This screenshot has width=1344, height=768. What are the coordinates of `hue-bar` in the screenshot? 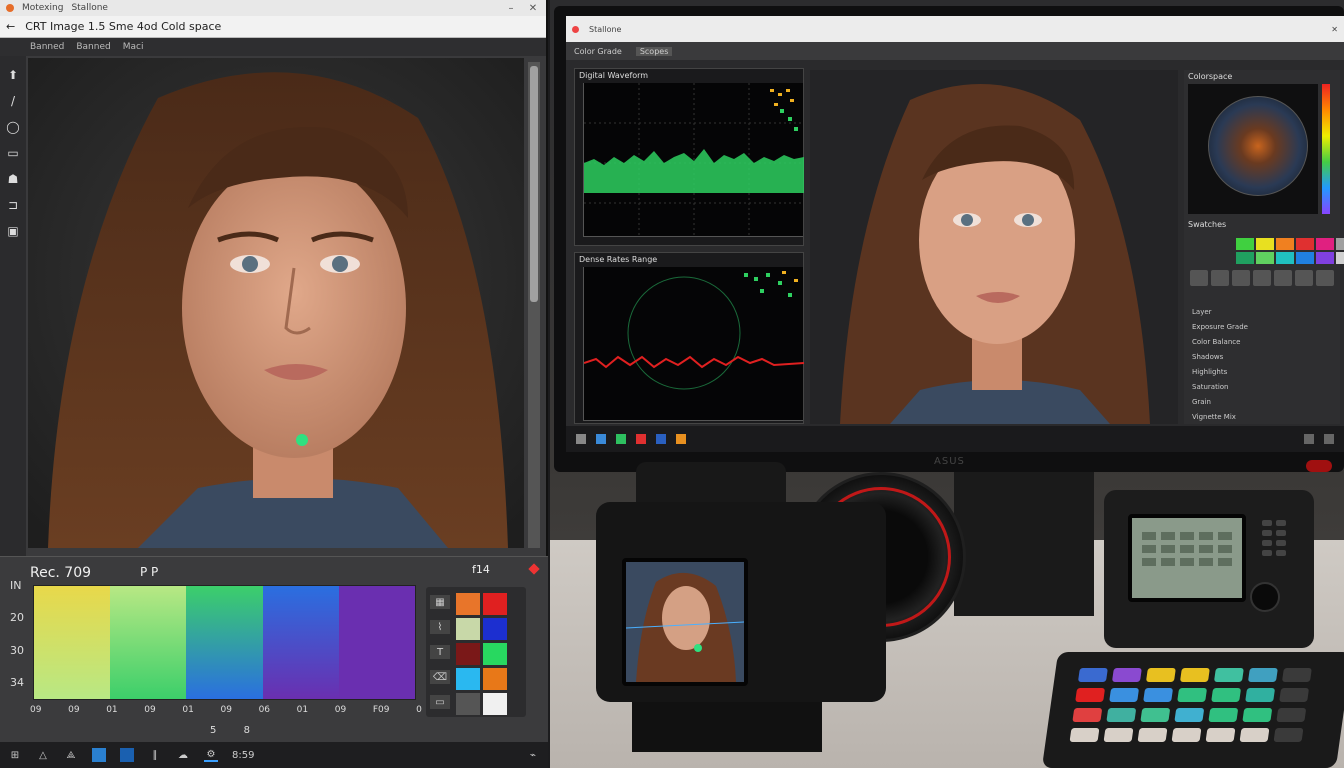 It's located at (1326, 149).